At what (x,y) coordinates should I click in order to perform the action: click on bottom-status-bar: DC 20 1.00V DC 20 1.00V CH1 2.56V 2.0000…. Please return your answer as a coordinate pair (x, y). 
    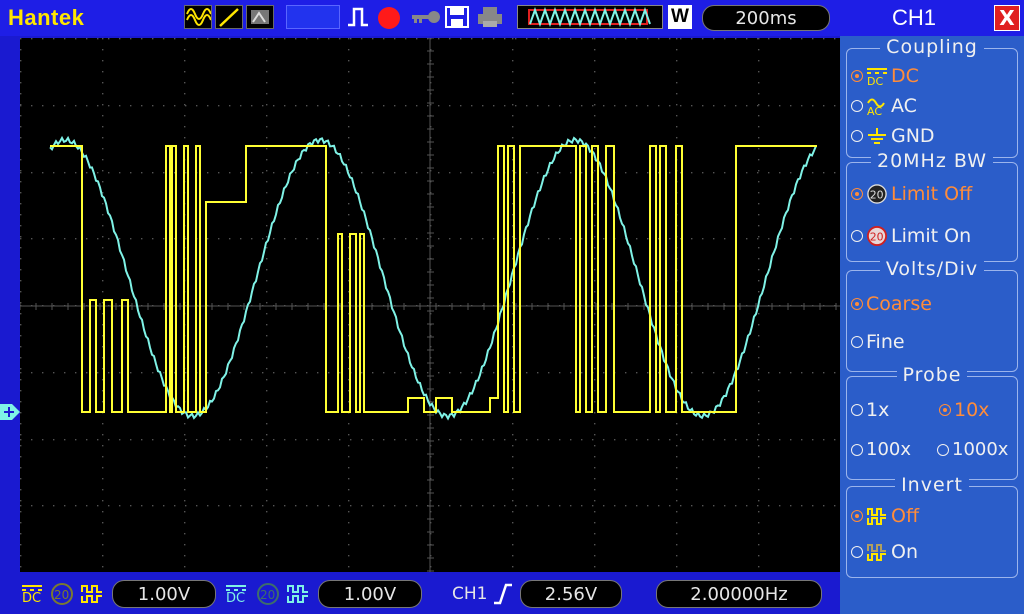
    Looking at the image, I should click on (420, 594).